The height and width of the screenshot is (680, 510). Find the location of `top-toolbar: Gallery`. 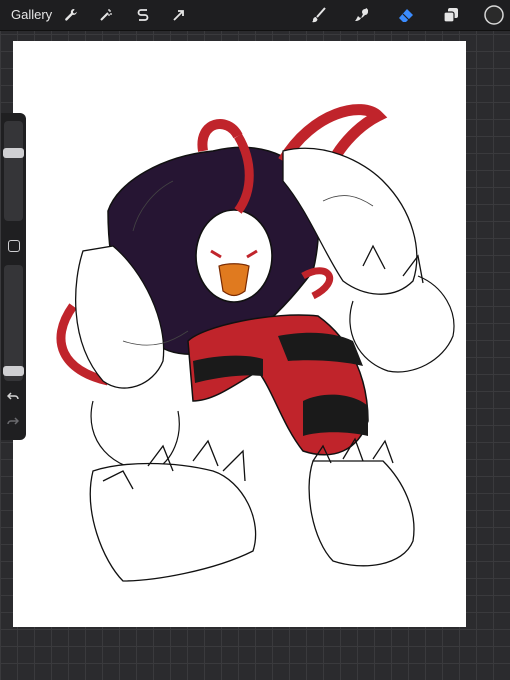

top-toolbar: Gallery is located at coordinates (255, 15).